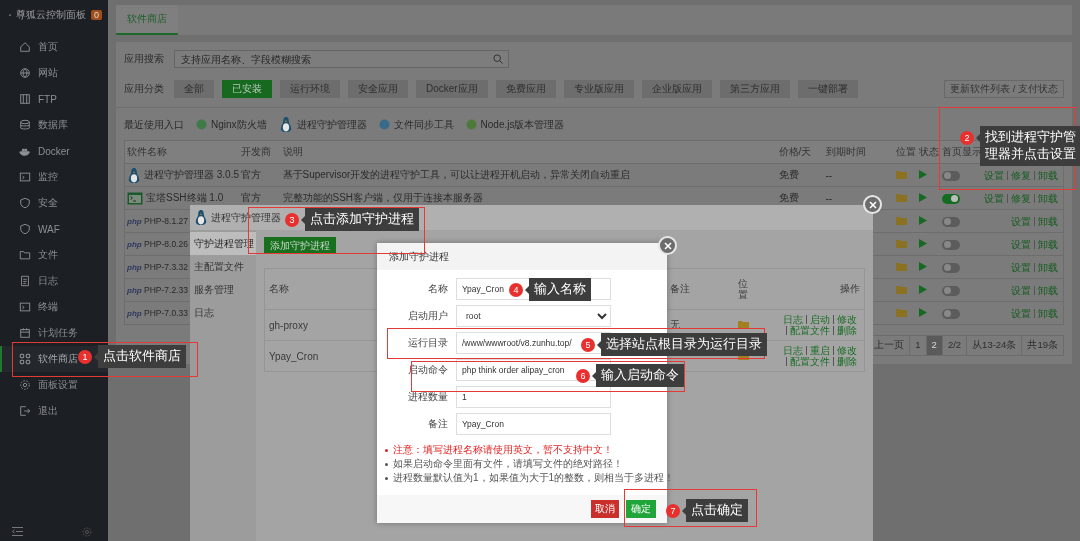 The height and width of the screenshot is (541, 1080). Describe the element at coordinates (166, 221) in the screenshot. I see `app-name: PHP-8.1.27` at that location.